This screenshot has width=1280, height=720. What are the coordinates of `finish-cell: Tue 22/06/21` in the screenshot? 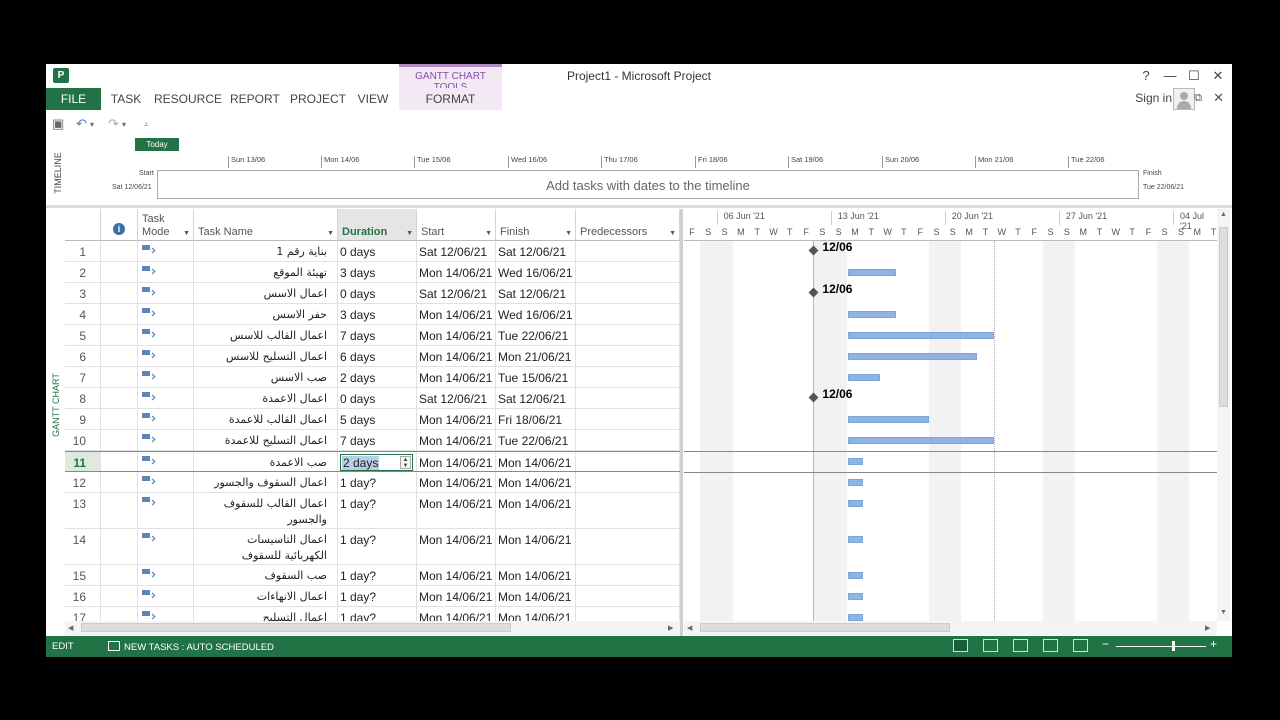 It's located at (536, 335).